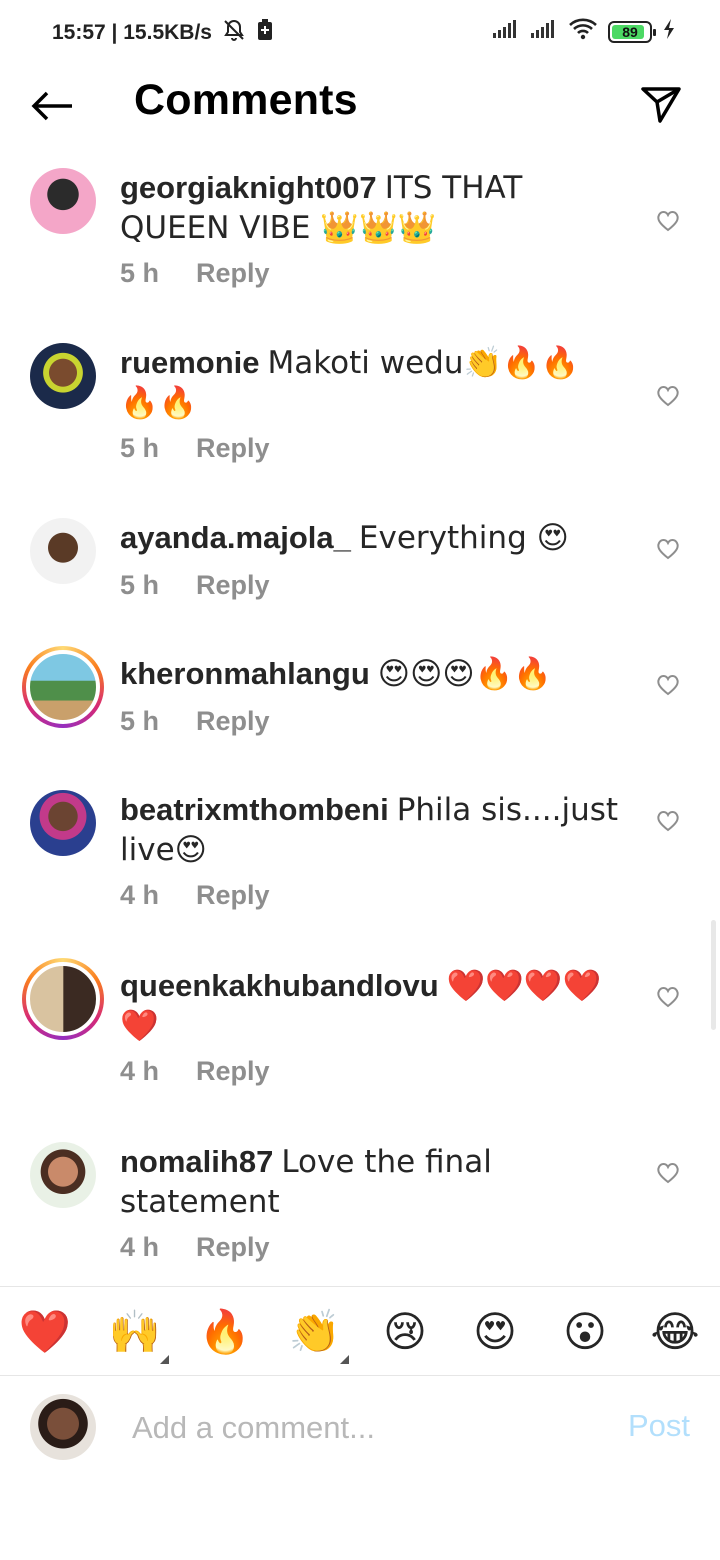  Describe the element at coordinates (315, 1332) in the screenshot. I see `reaction-clap: 👏` at that location.